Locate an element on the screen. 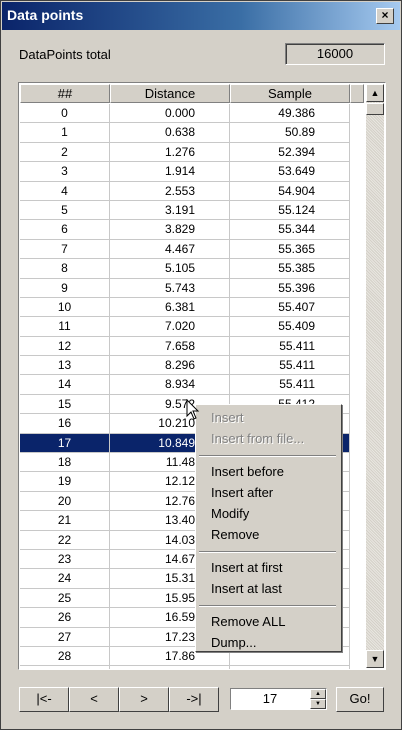  table-row: 13 8.296 55.411 is located at coordinates (191, 366).